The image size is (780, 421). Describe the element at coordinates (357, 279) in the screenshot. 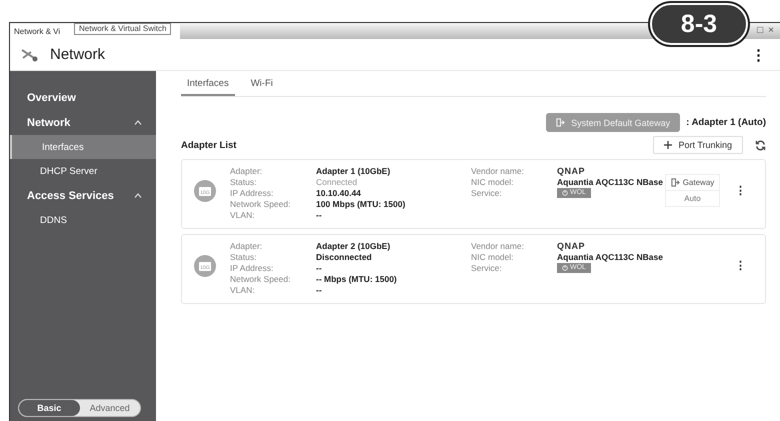

I see `field-value: -- Mbps (MTU: 1500)` at that location.